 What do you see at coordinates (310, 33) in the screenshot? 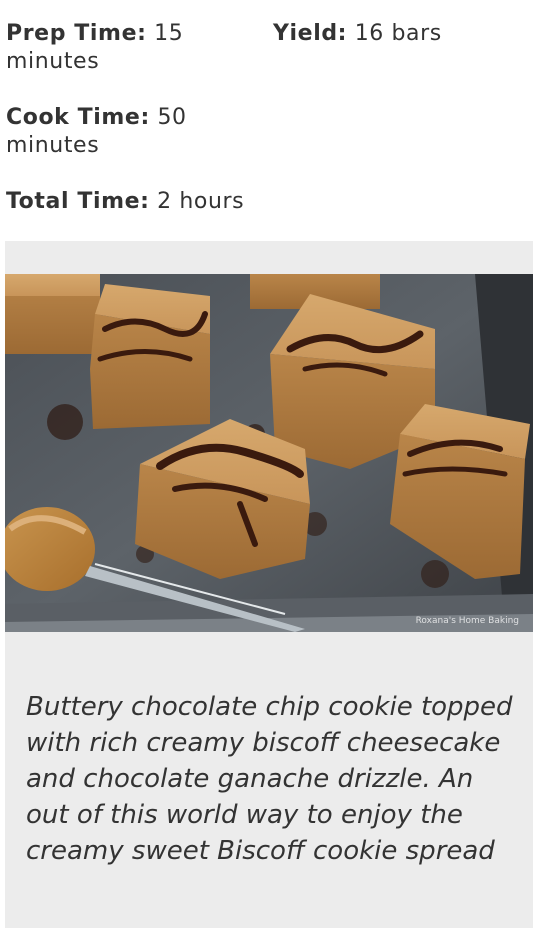
I see `yield-label: Yield:` at bounding box center [310, 33].